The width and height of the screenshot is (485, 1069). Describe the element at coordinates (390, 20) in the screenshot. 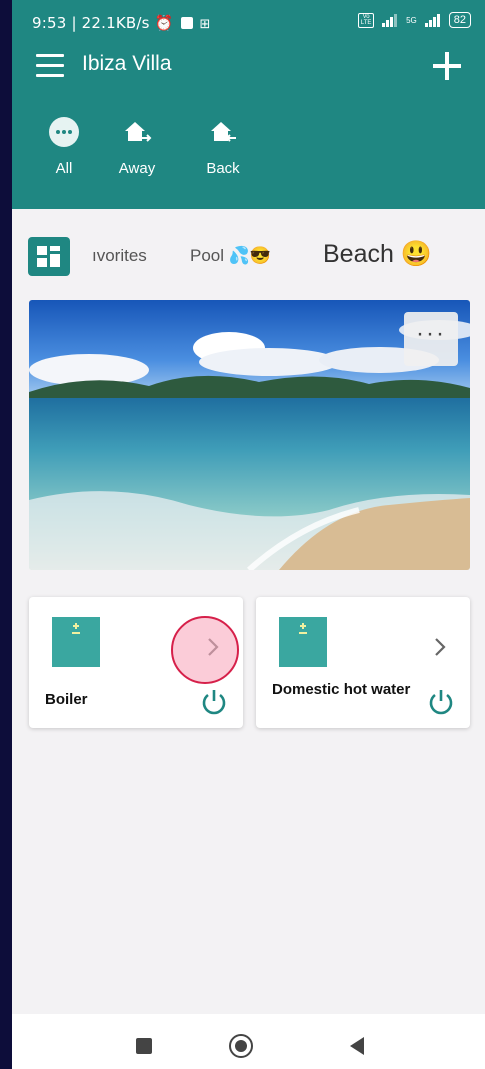

I see `signal-icon` at that location.